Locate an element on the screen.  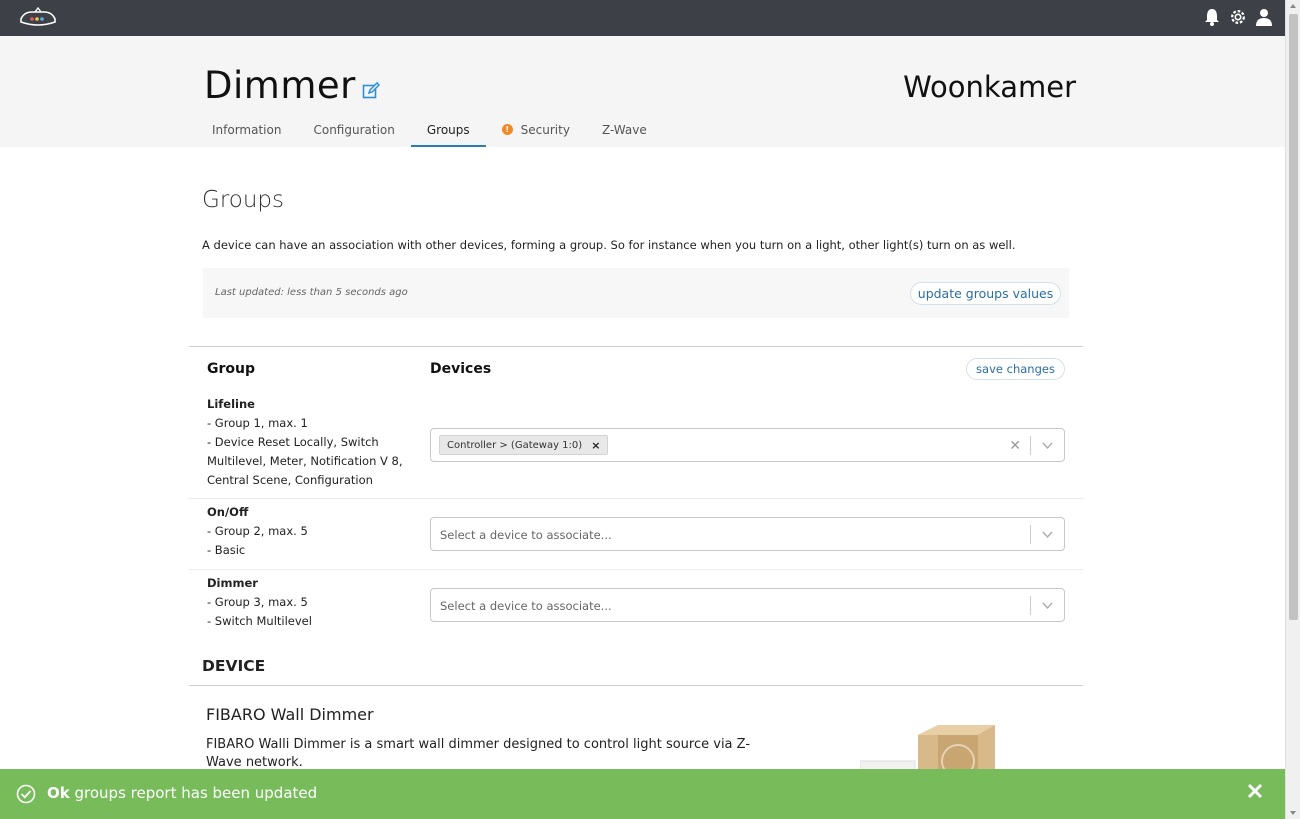
tab-configuration: Configuration is located at coordinates (353, 130).